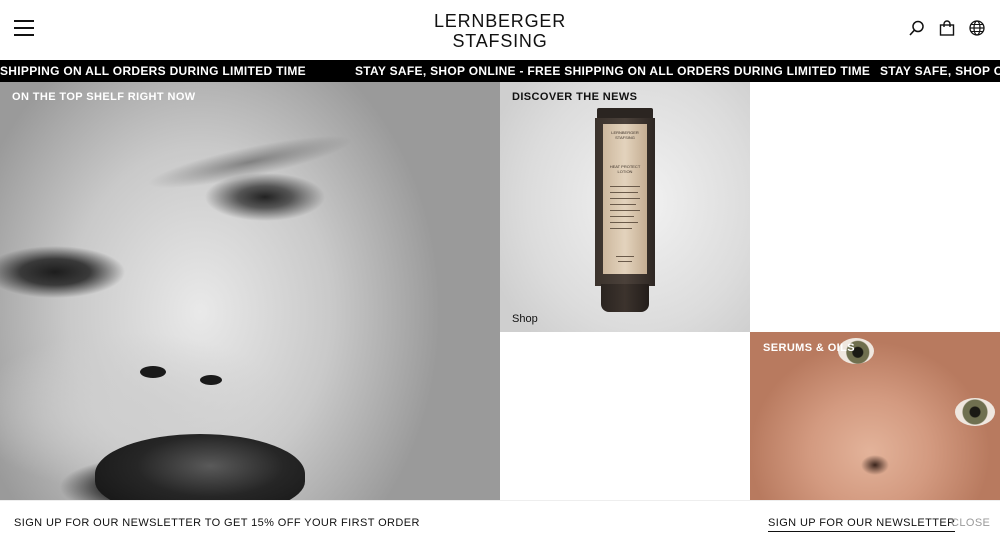 The image size is (1000, 545). What do you see at coordinates (525, 319) in the screenshot?
I see `shop-link: Shop` at bounding box center [525, 319].